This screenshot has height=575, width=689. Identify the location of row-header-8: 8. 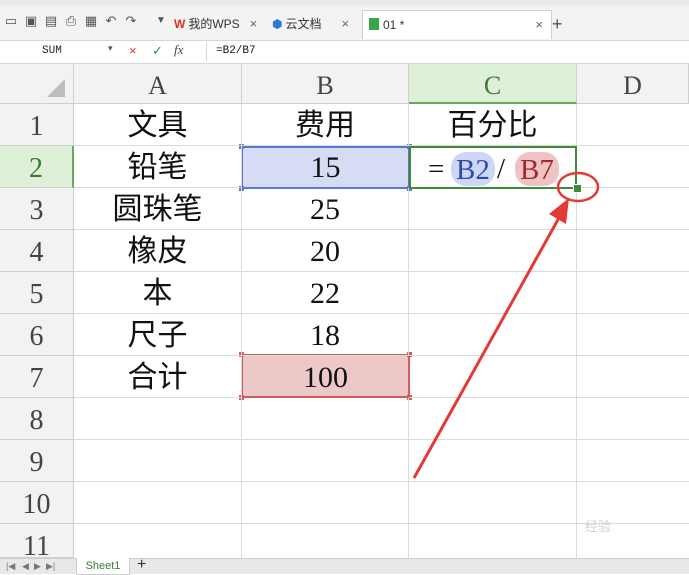
(37, 419).